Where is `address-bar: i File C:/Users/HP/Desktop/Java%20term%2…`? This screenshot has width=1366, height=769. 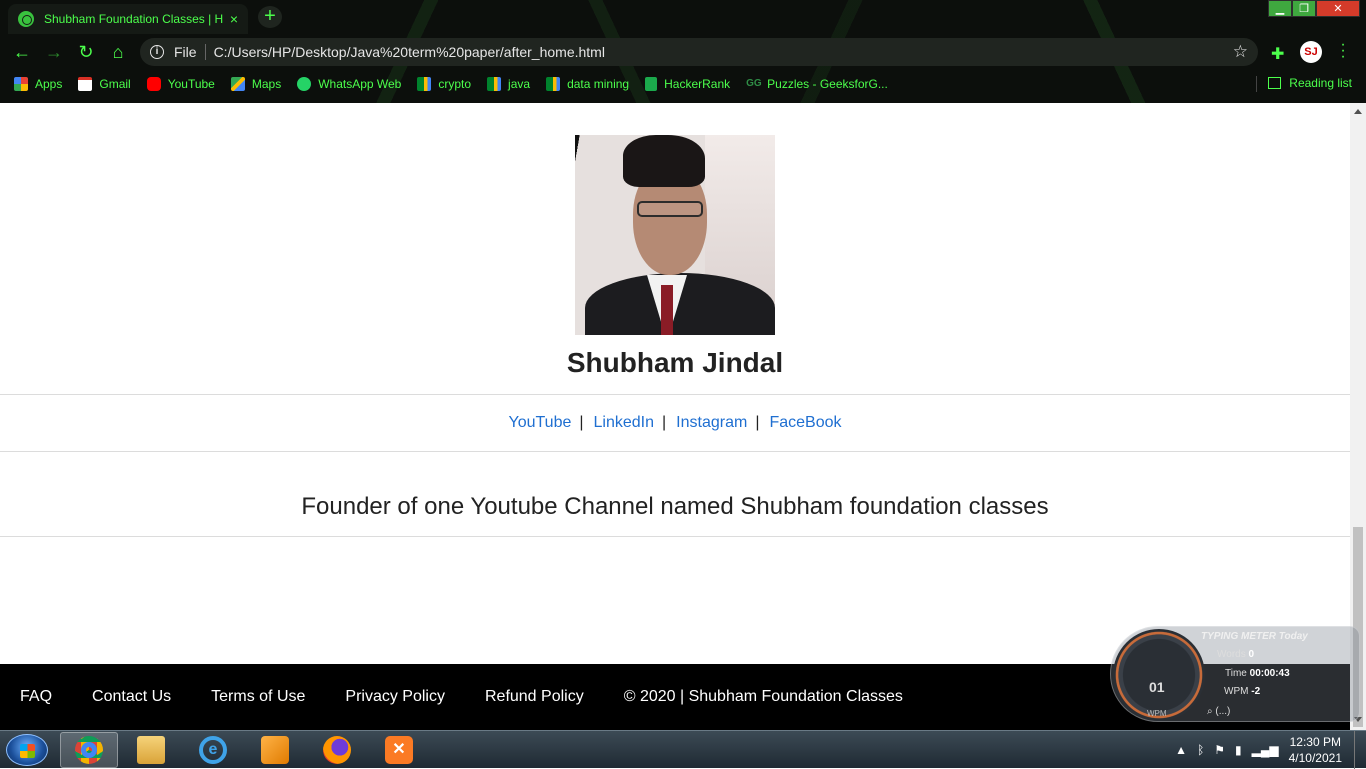
address-bar: i File C:/Users/HP/Desktop/Java%20term%2… is located at coordinates (699, 52).